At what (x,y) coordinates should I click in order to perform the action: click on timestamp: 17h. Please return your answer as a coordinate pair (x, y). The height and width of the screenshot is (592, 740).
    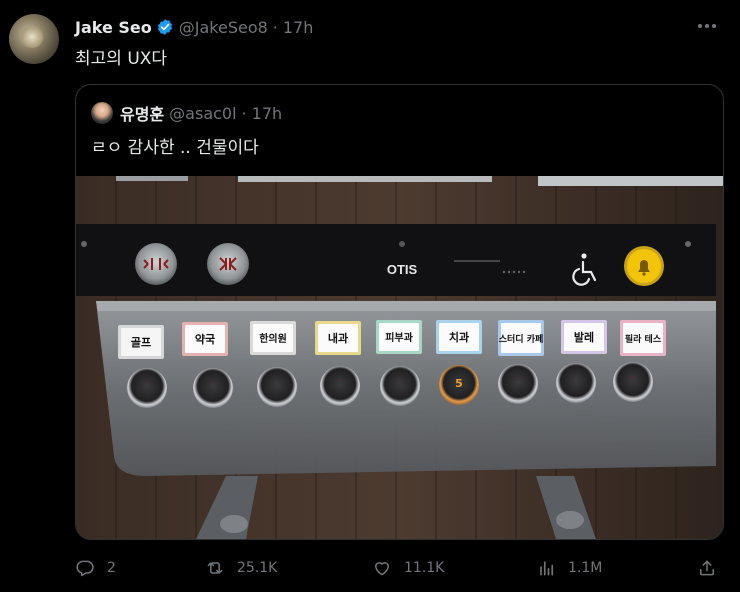
    Looking at the image, I should click on (298, 27).